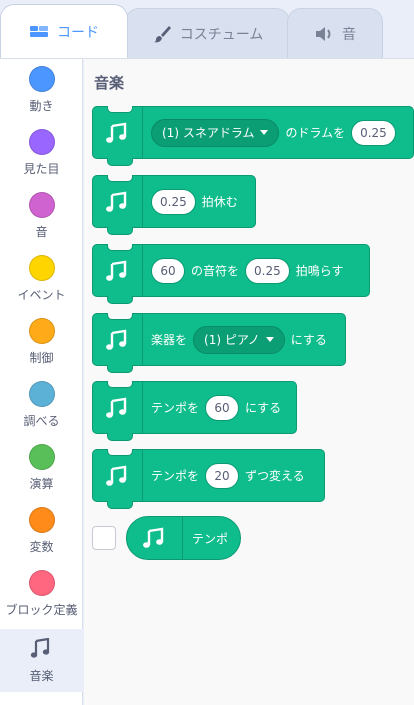 The image size is (414, 705). I want to click on category-sound: 音, so click(41, 216).